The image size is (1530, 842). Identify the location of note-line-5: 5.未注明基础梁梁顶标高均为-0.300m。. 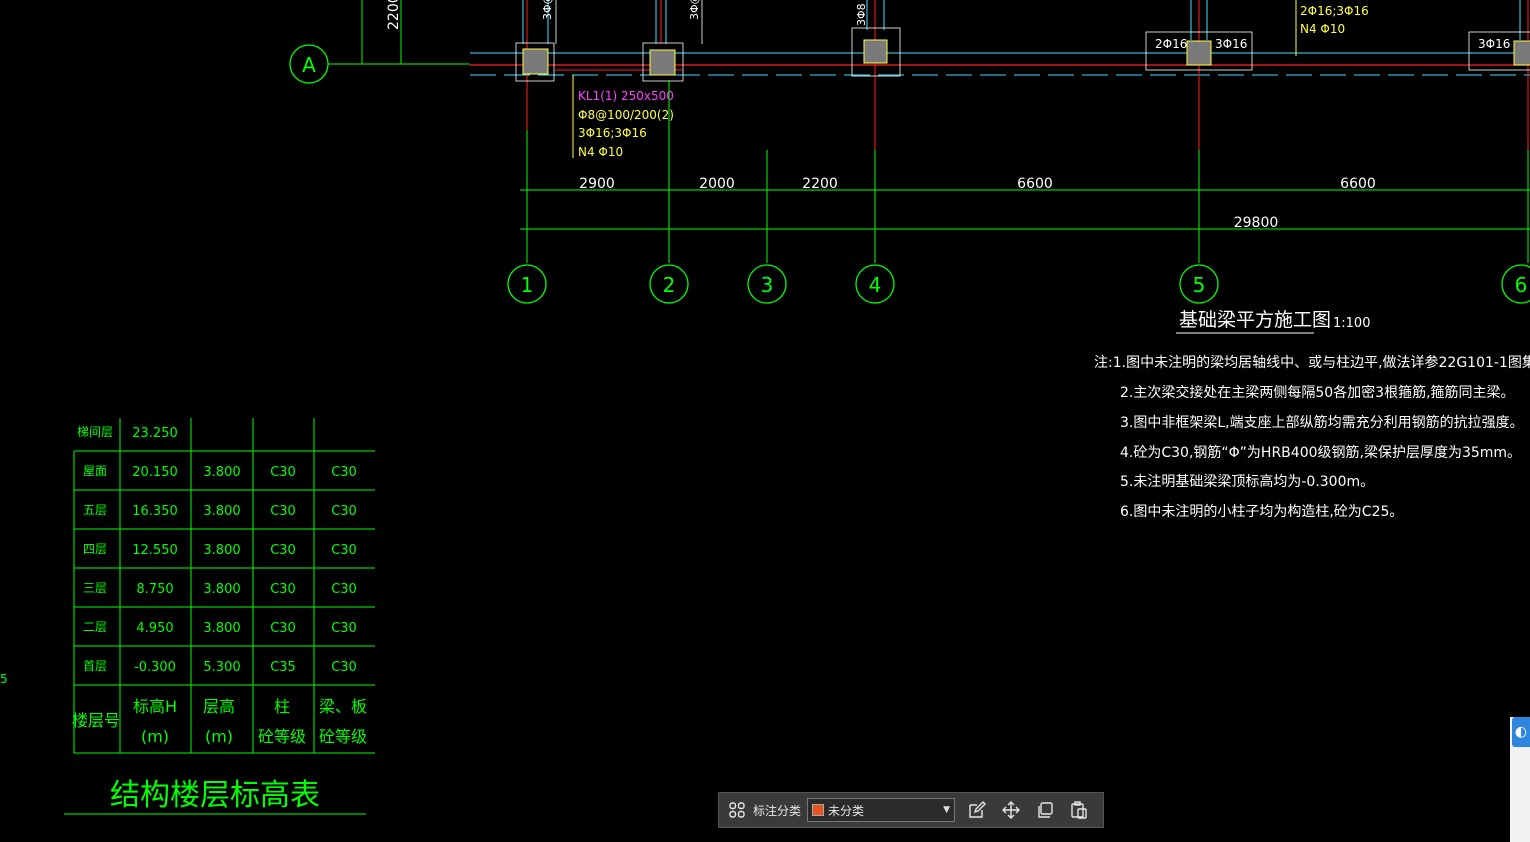
(1247, 481).